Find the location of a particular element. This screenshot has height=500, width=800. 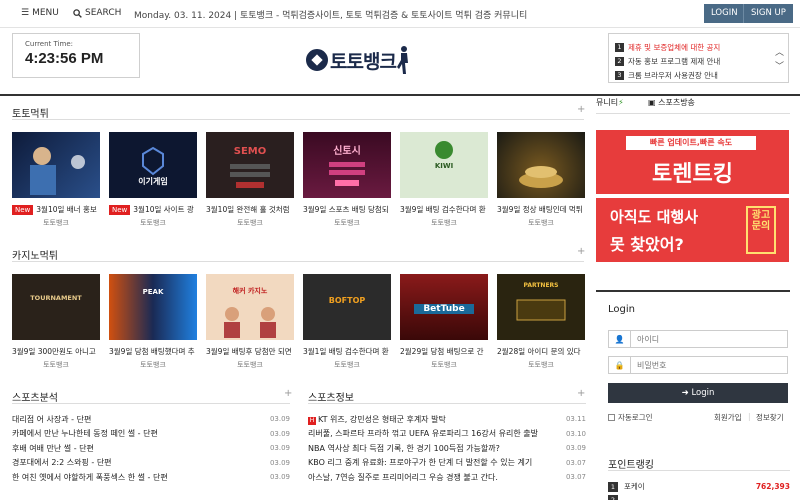

post-card: BOFTOP 3월1일 배팅 검수한다며 환 토토뱅크 is located at coordinates (347, 322).